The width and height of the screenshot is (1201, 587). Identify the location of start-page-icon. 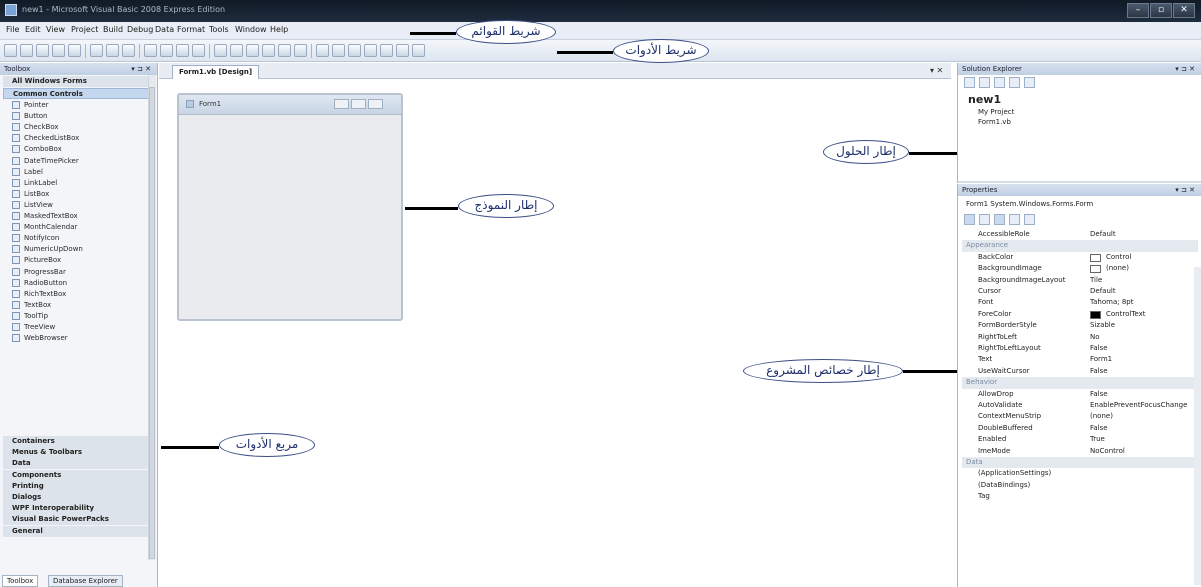
(402, 50).